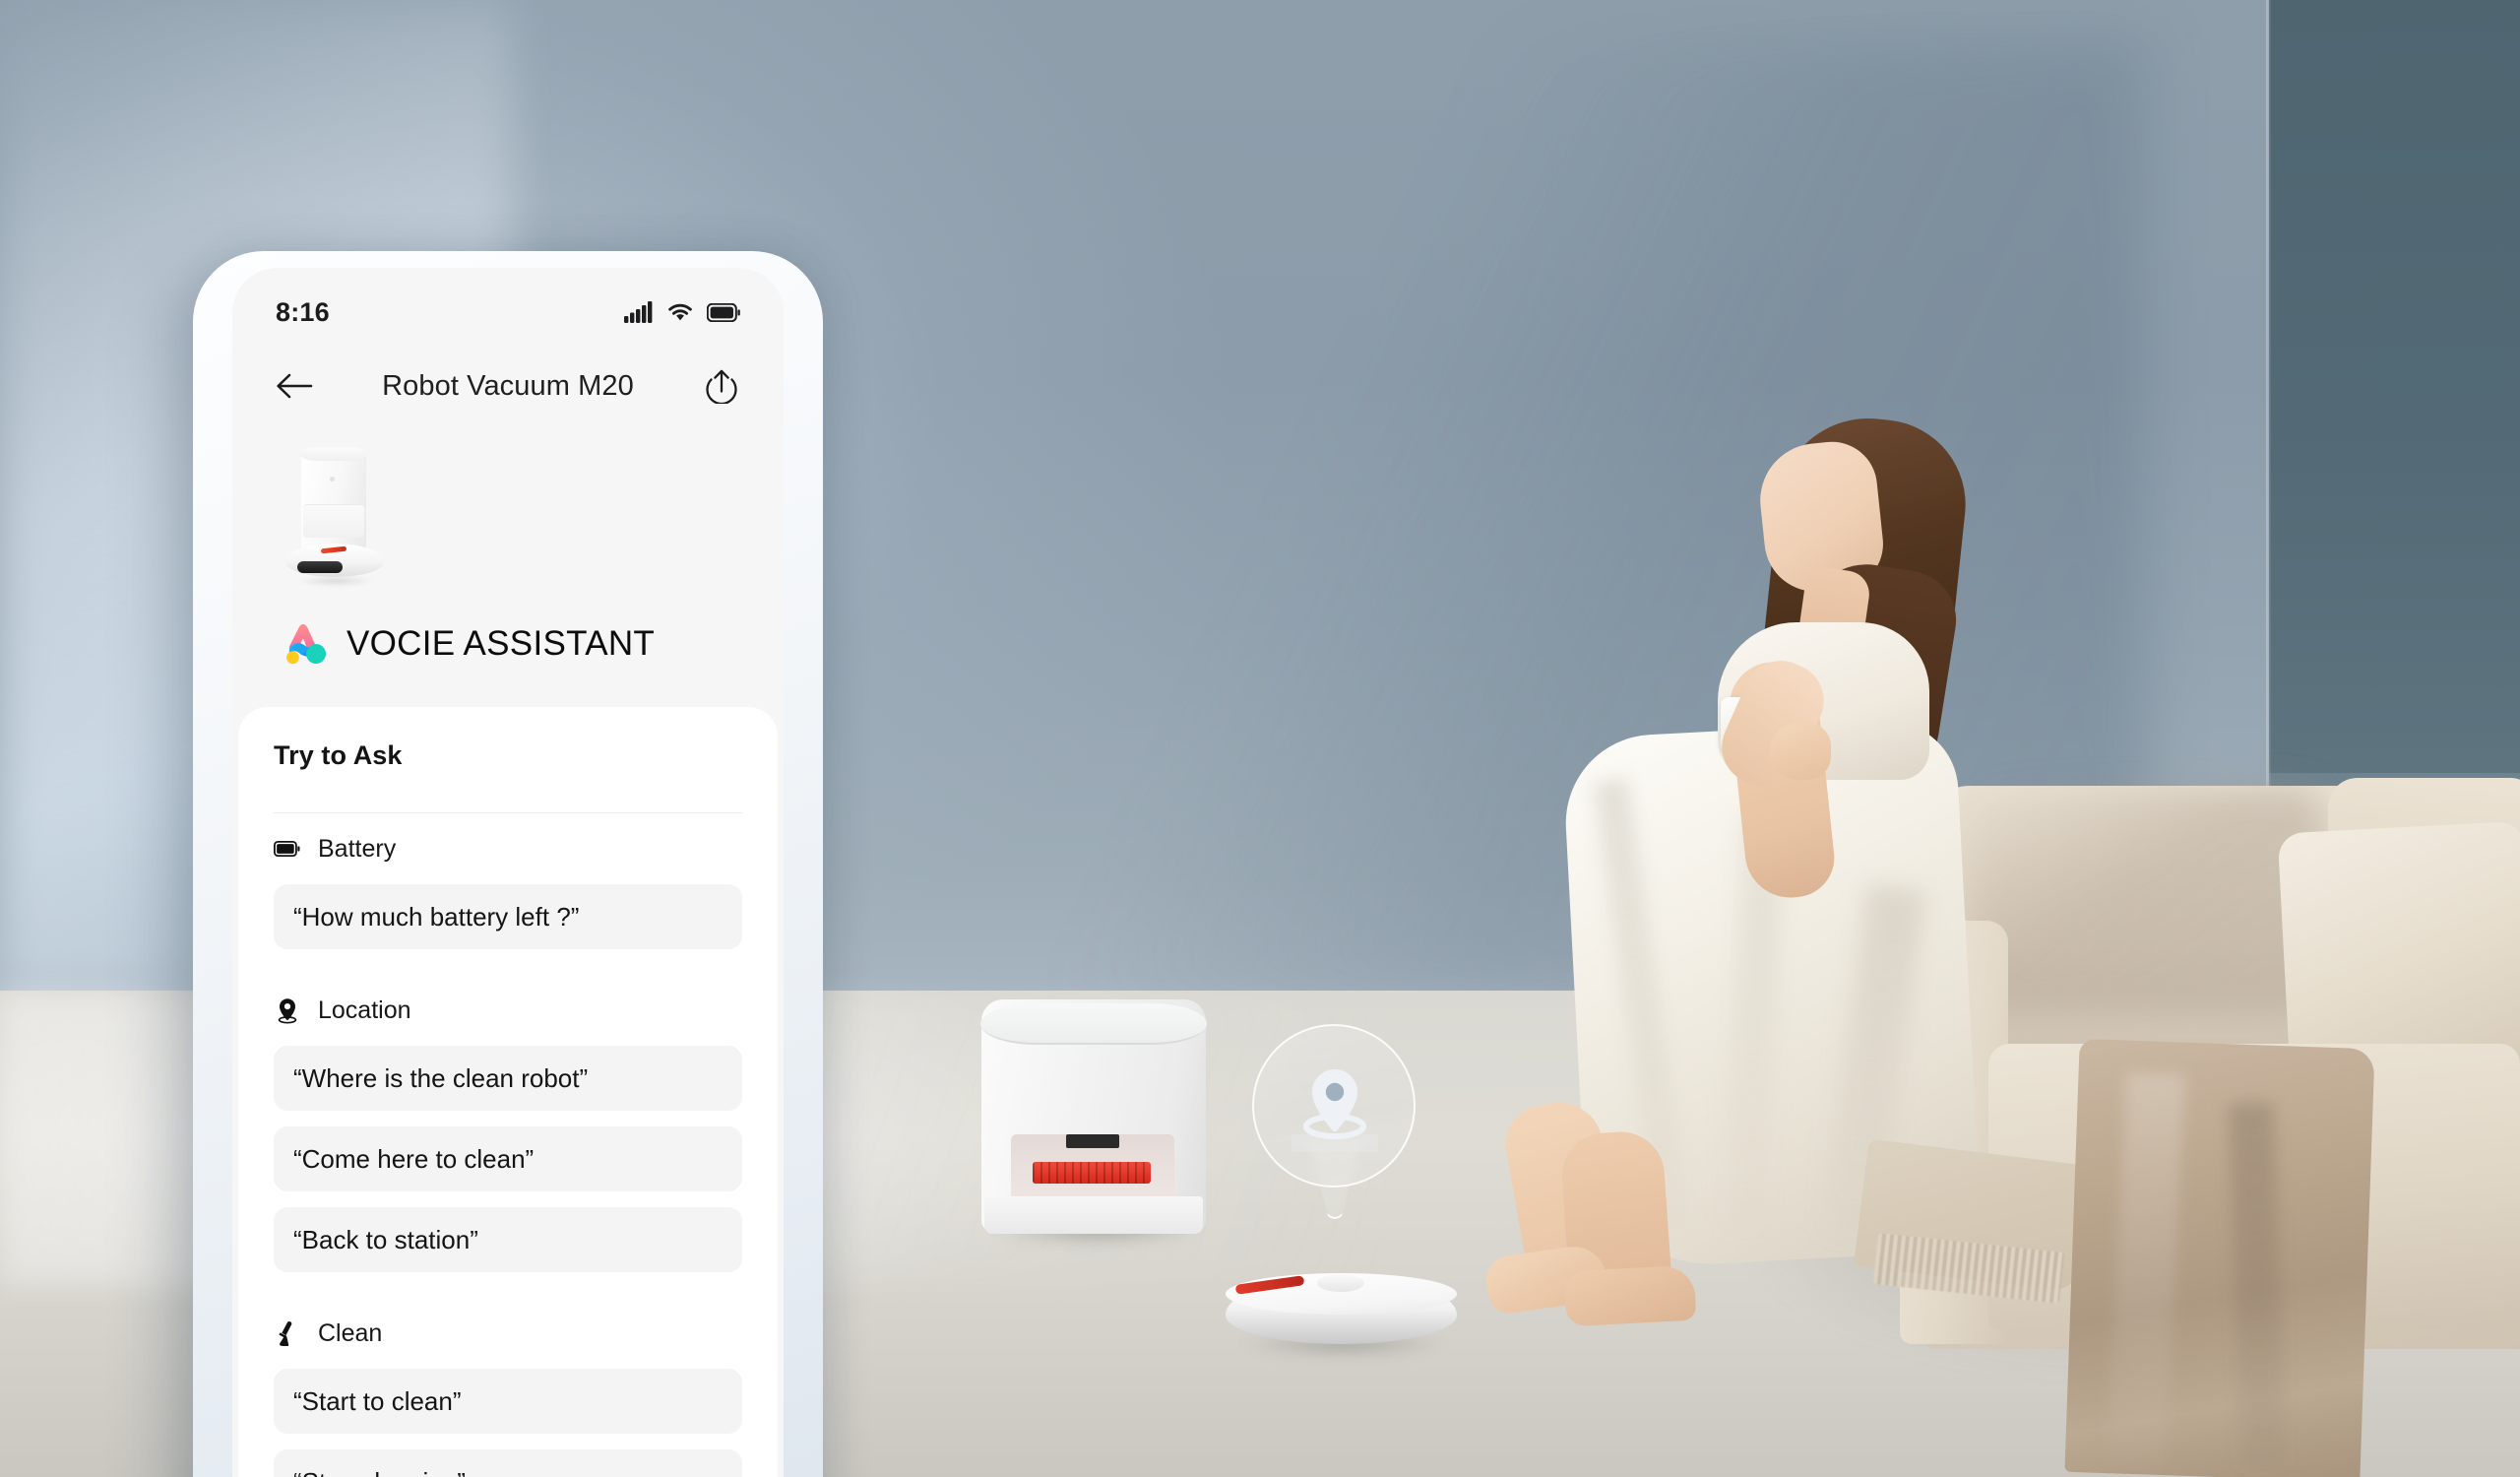 This screenshot has height=1477, width=2520. Describe the element at coordinates (2398, 950) in the screenshot. I see `sofa-pillow` at that location.